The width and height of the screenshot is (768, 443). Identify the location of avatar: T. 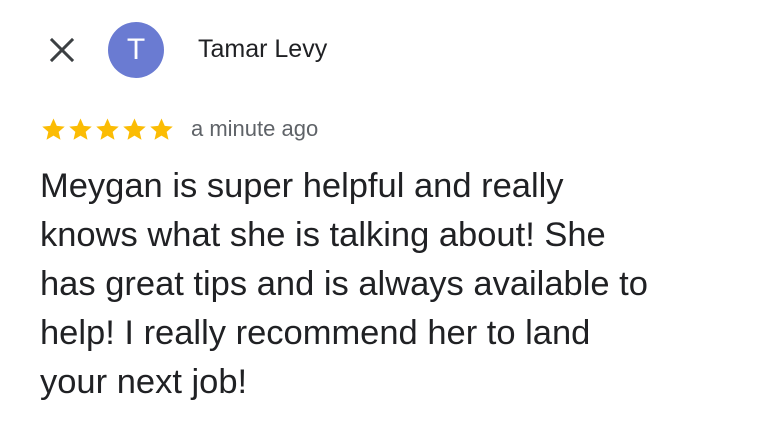
(136, 50).